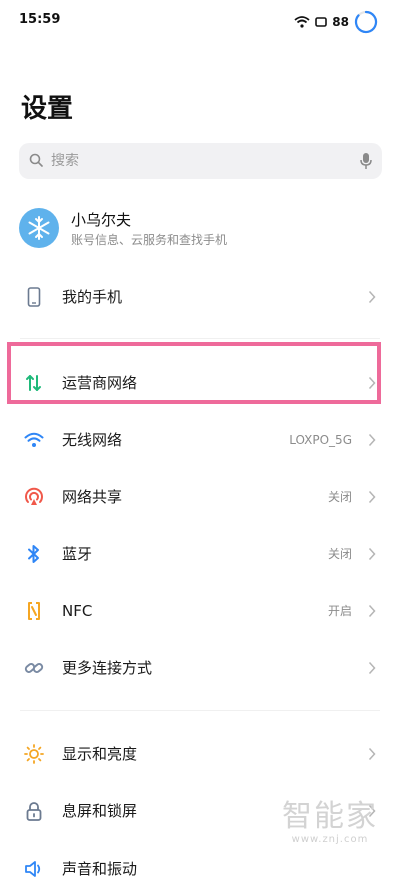 The height and width of the screenshot is (893, 400). What do you see at coordinates (366, 161) in the screenshot?
I see `microphone-icon` at bounding box center [366, 161].